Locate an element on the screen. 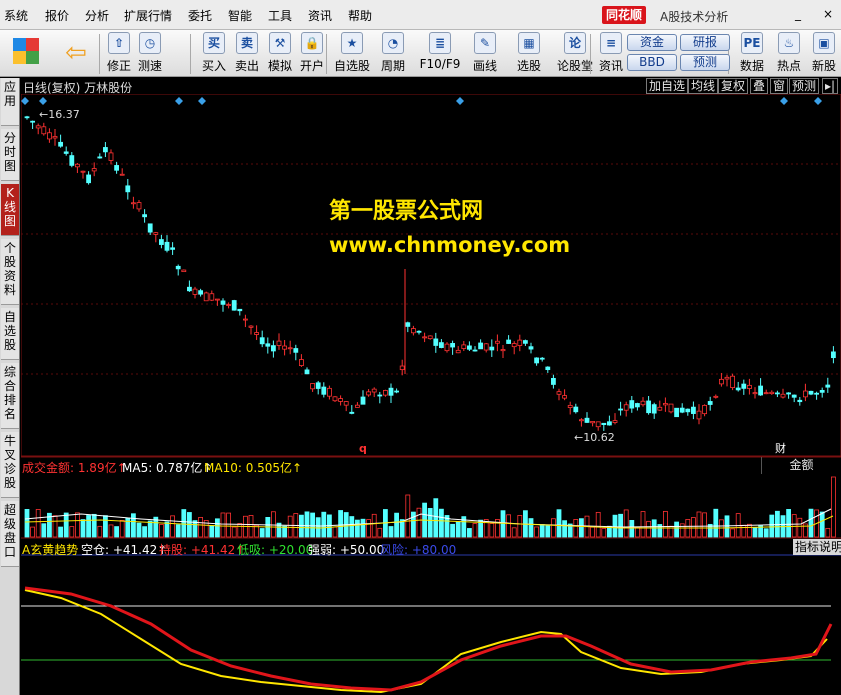  toolbar-button-15: ▣ 新股 is located at coordinates (824, 54).